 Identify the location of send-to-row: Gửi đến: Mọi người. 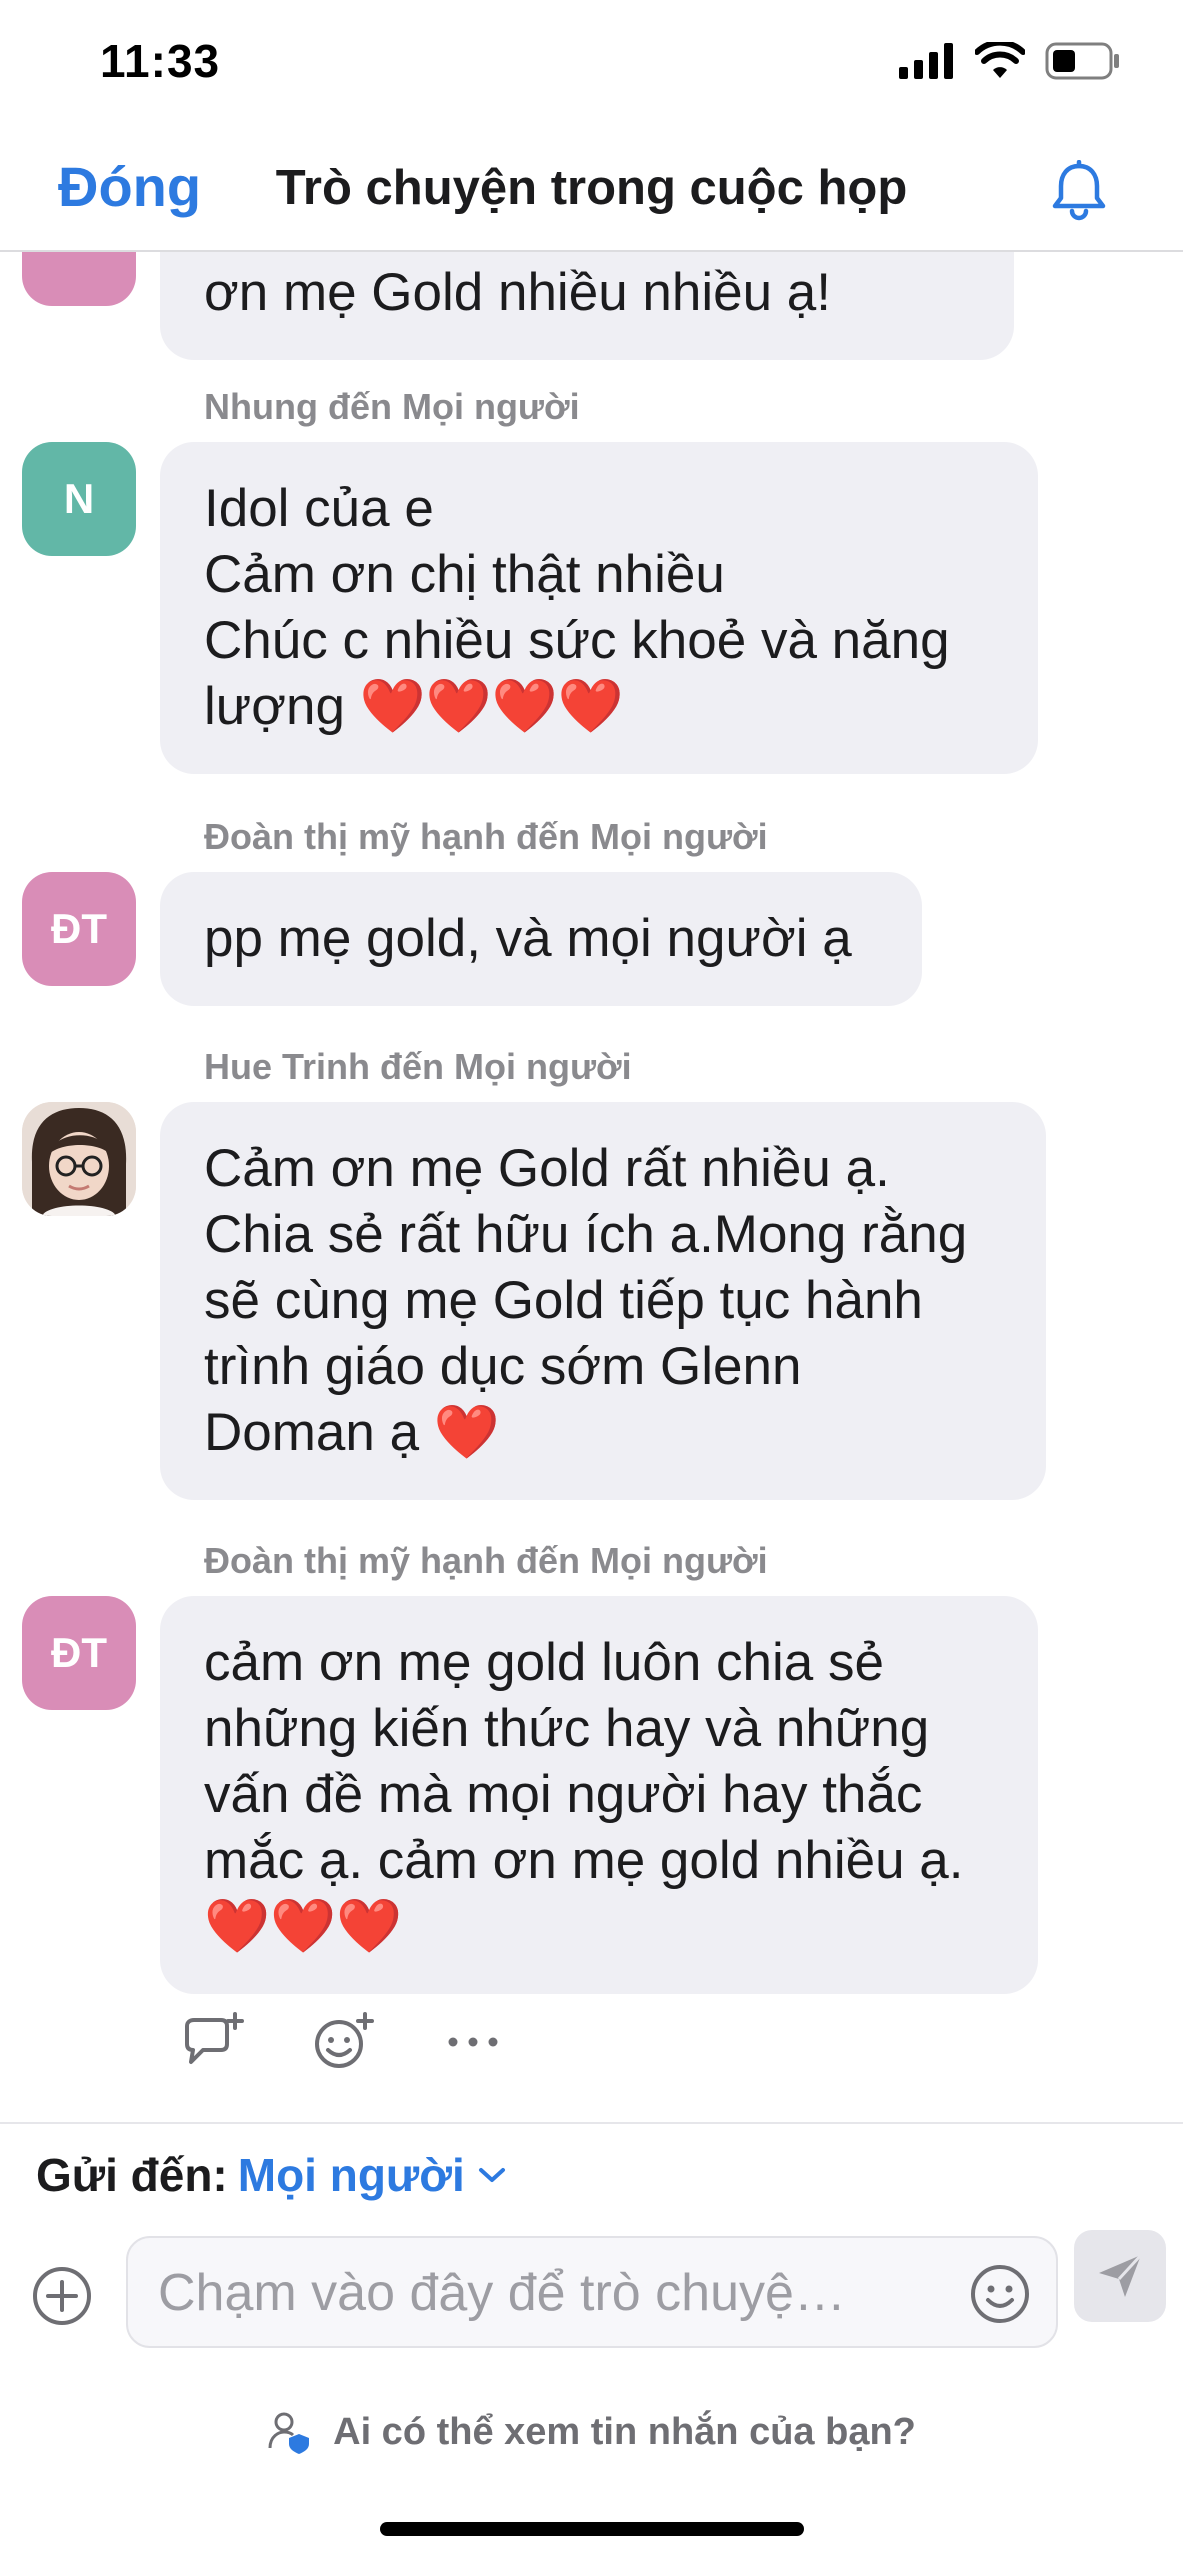
(272, 2175).